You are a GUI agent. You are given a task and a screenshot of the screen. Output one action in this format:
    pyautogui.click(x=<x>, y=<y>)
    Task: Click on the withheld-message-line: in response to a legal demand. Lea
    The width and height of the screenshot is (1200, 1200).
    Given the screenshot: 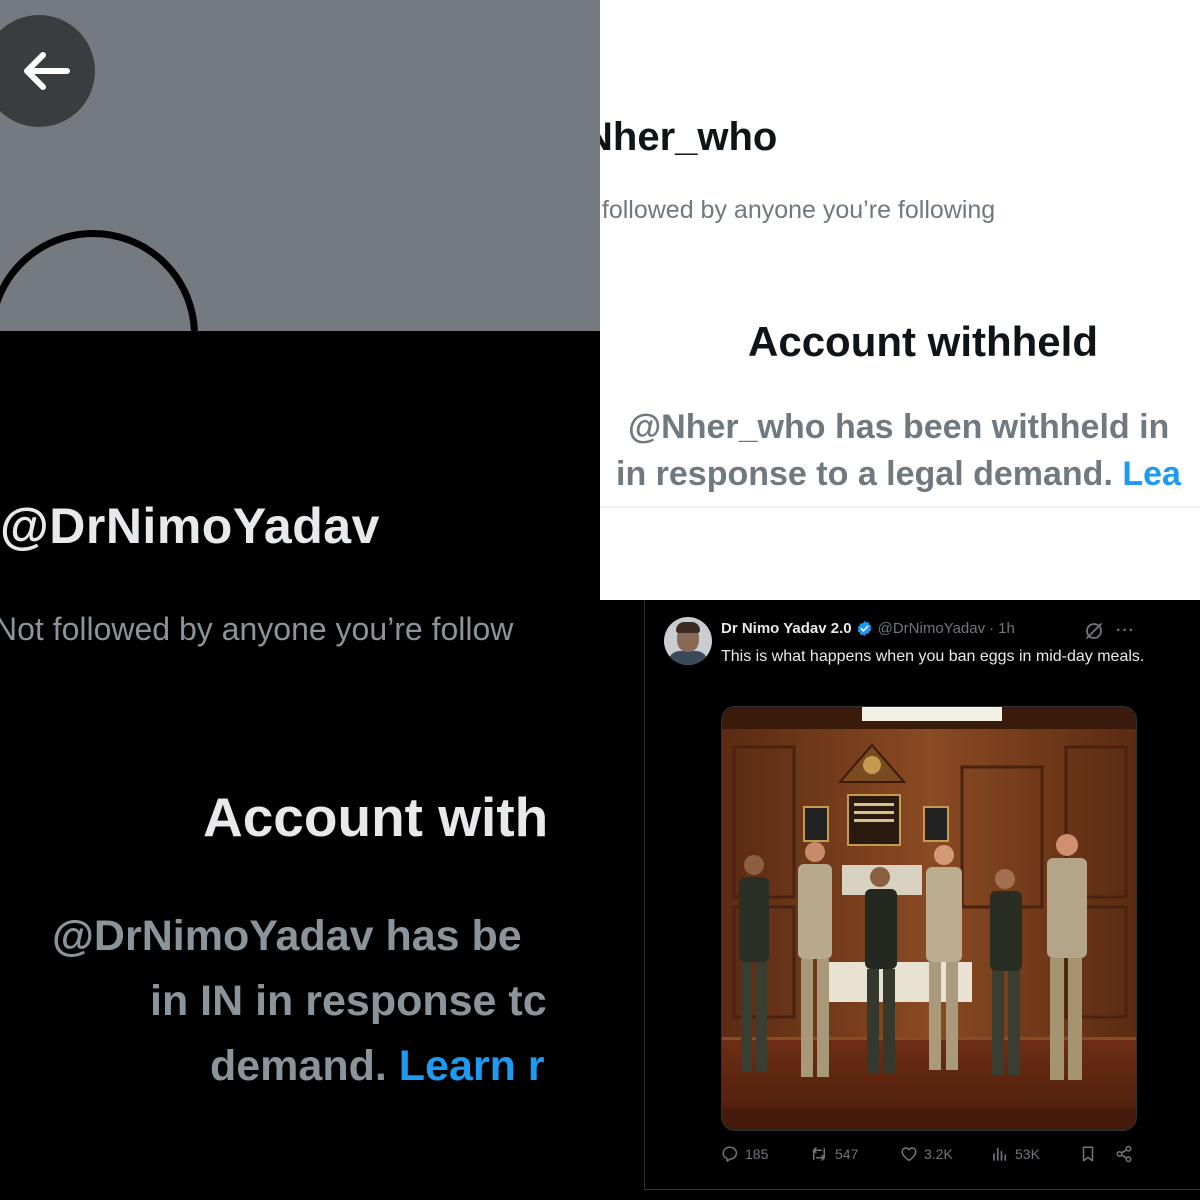 What is the action you would take?
    pyautogui.click(x=898, y=474)
    